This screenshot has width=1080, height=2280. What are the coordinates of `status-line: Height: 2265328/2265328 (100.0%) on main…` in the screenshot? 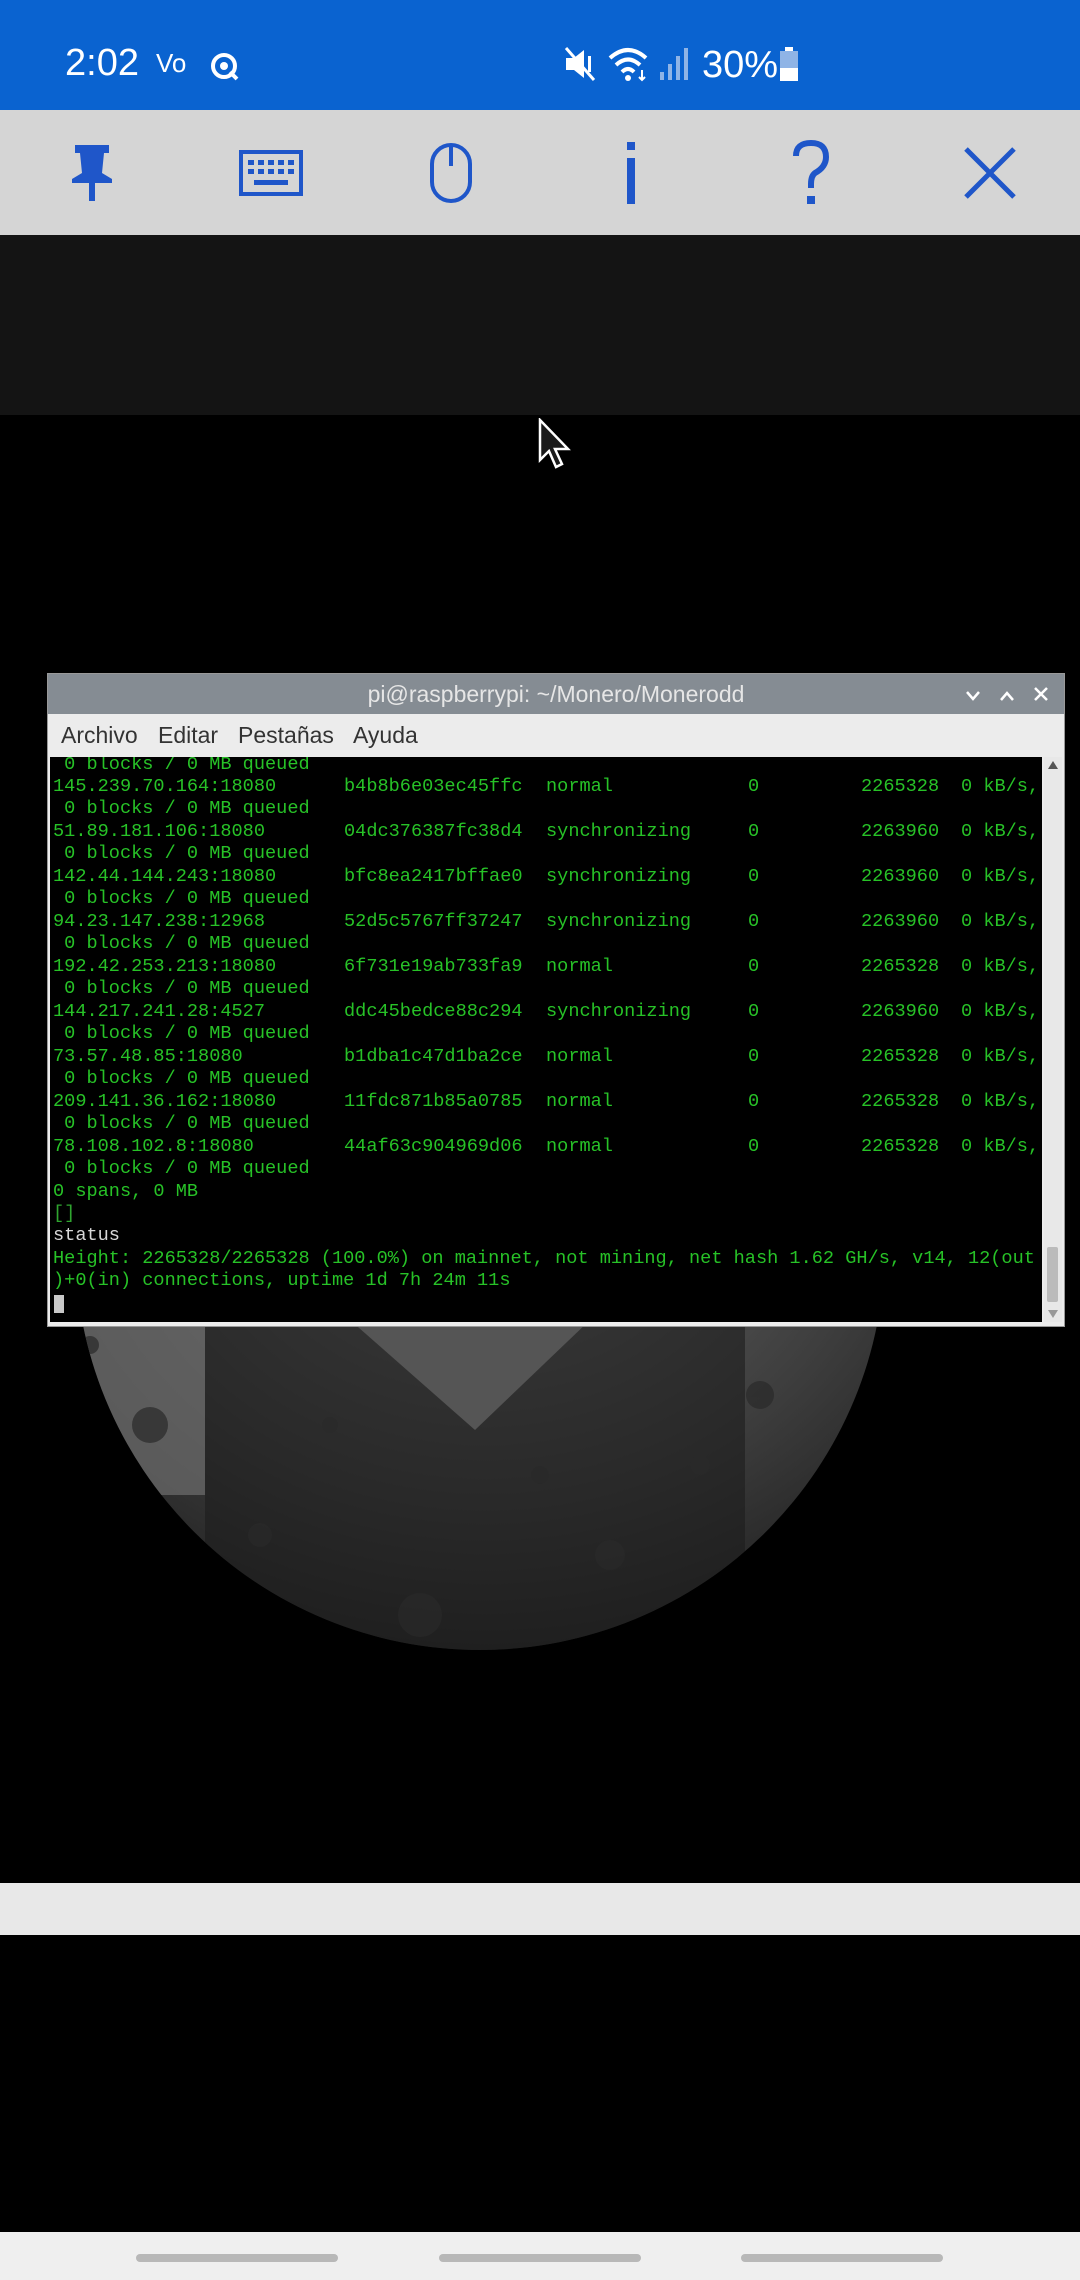 It's located at (544, 1258).